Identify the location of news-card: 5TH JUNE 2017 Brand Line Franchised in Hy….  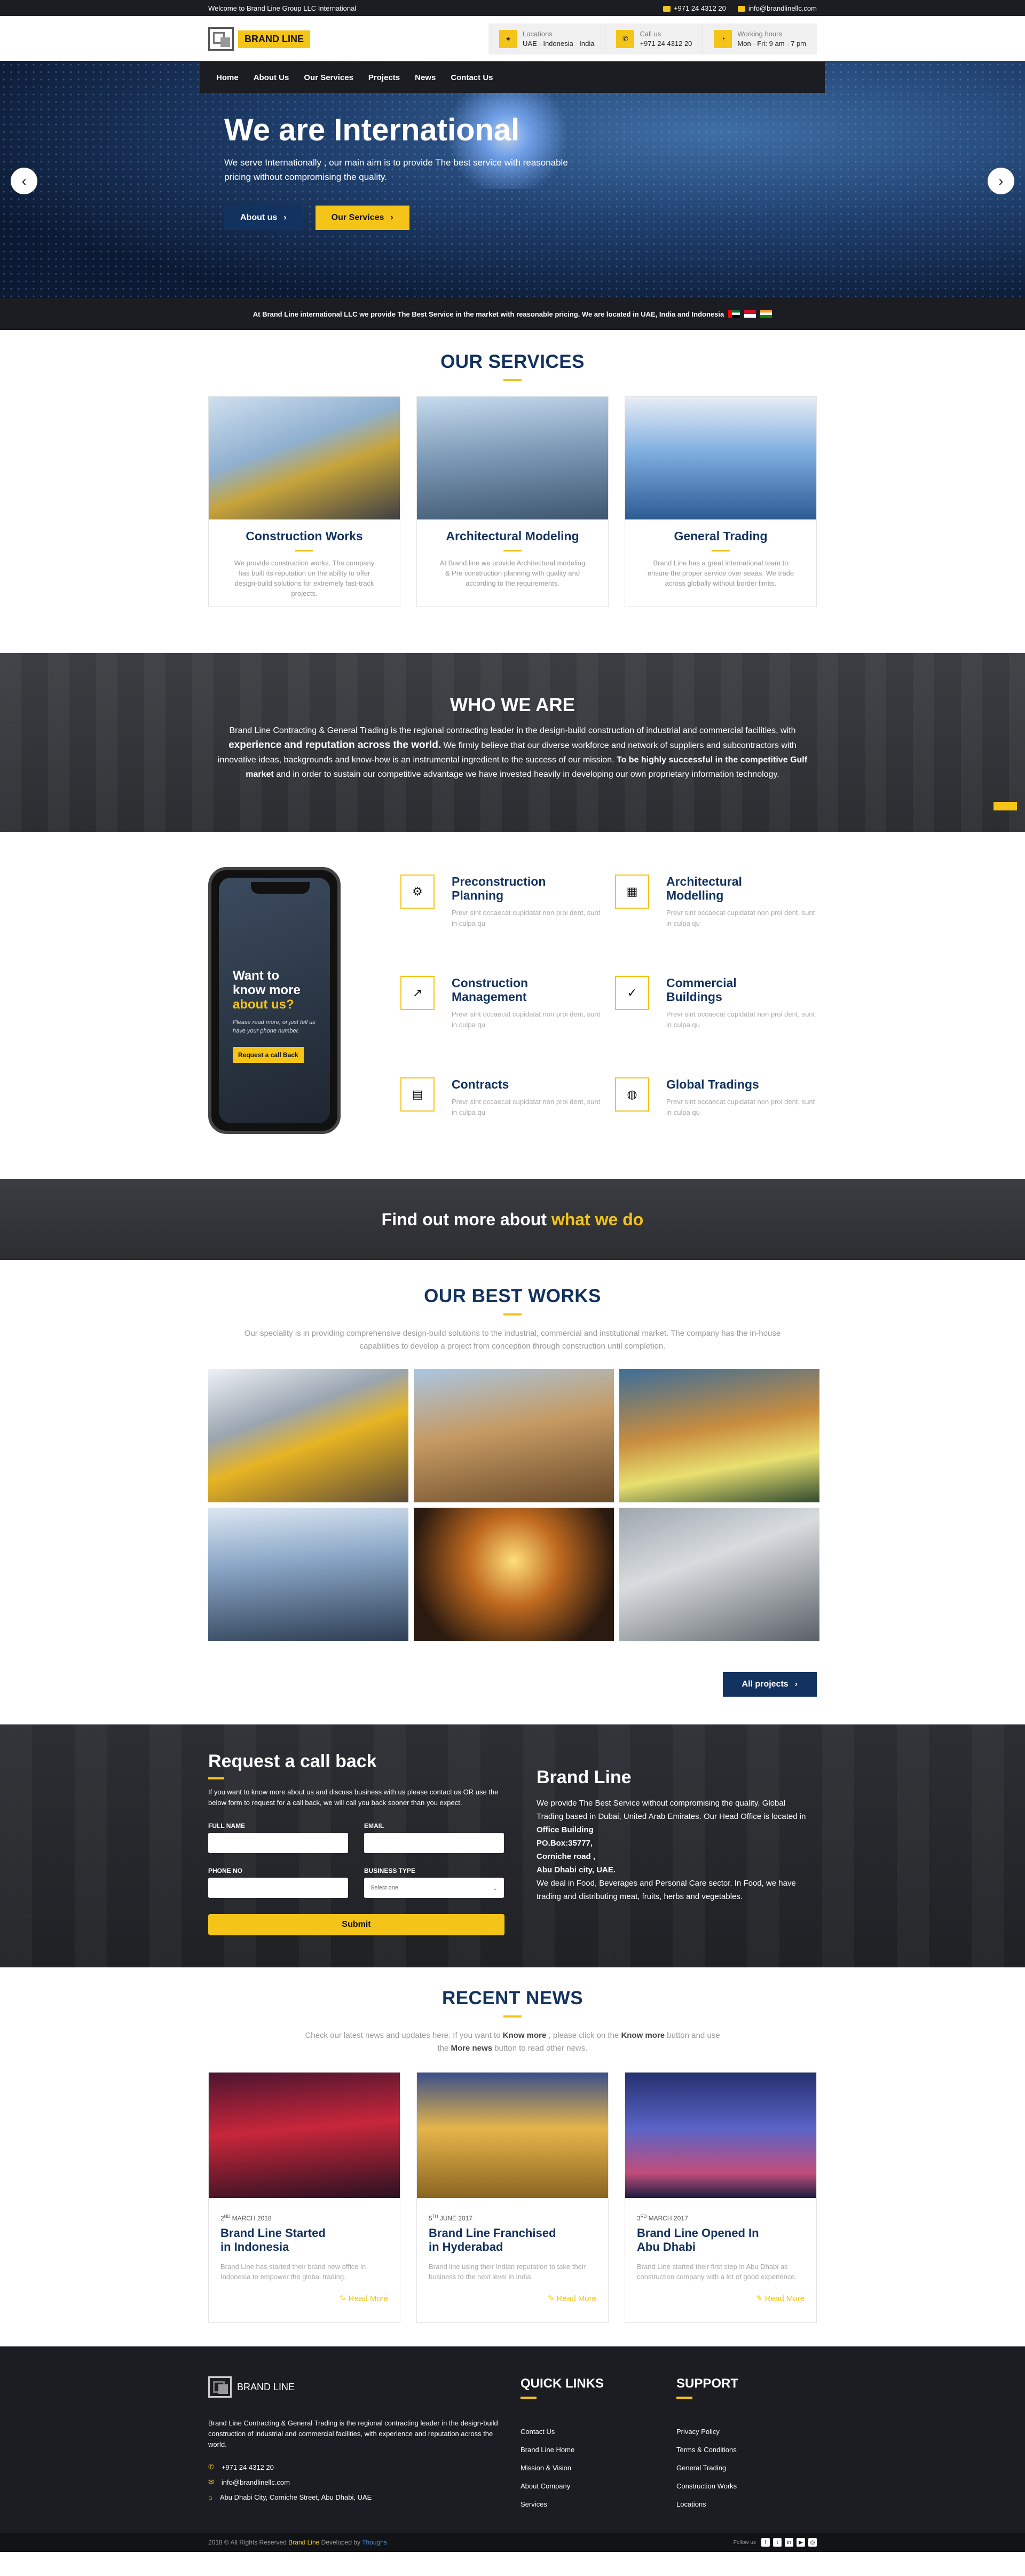
(512, 2197).